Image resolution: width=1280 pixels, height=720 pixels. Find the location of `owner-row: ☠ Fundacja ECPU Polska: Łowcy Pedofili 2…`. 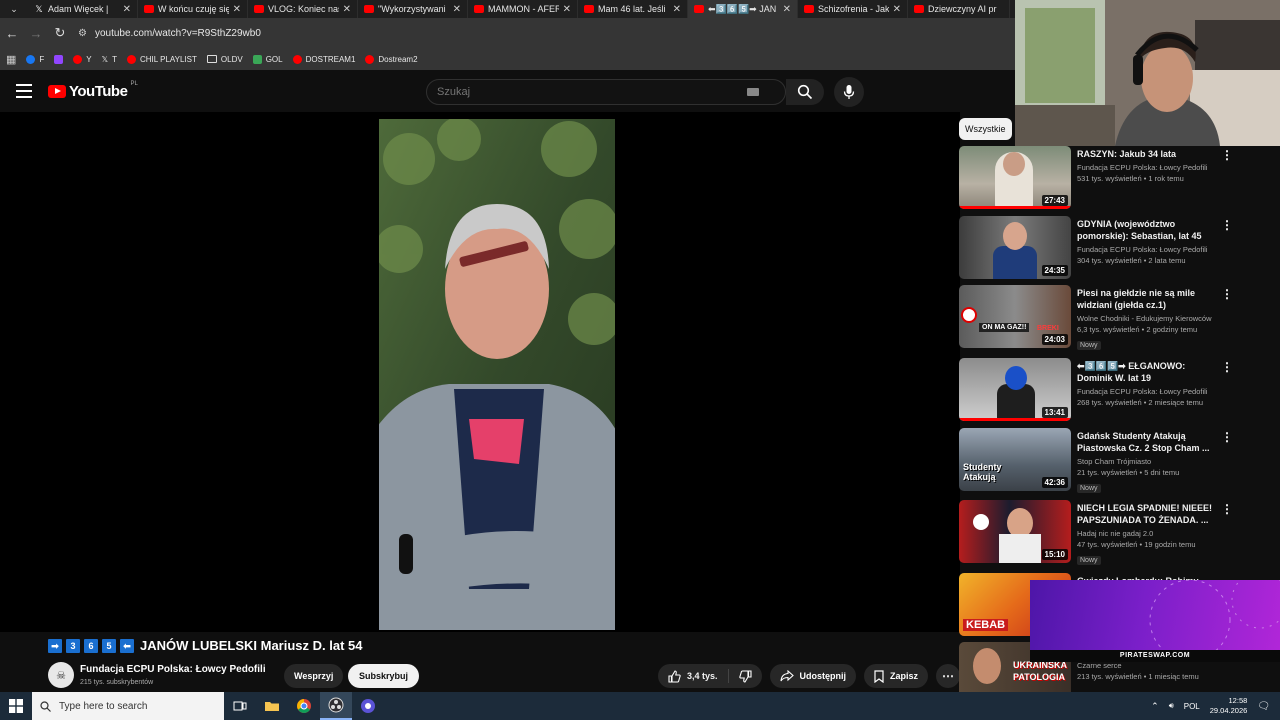

owner-row: ☠ Fundacja ECPU Polska: Łowcy Pedofili 2… is located at coordinates (328, 676).